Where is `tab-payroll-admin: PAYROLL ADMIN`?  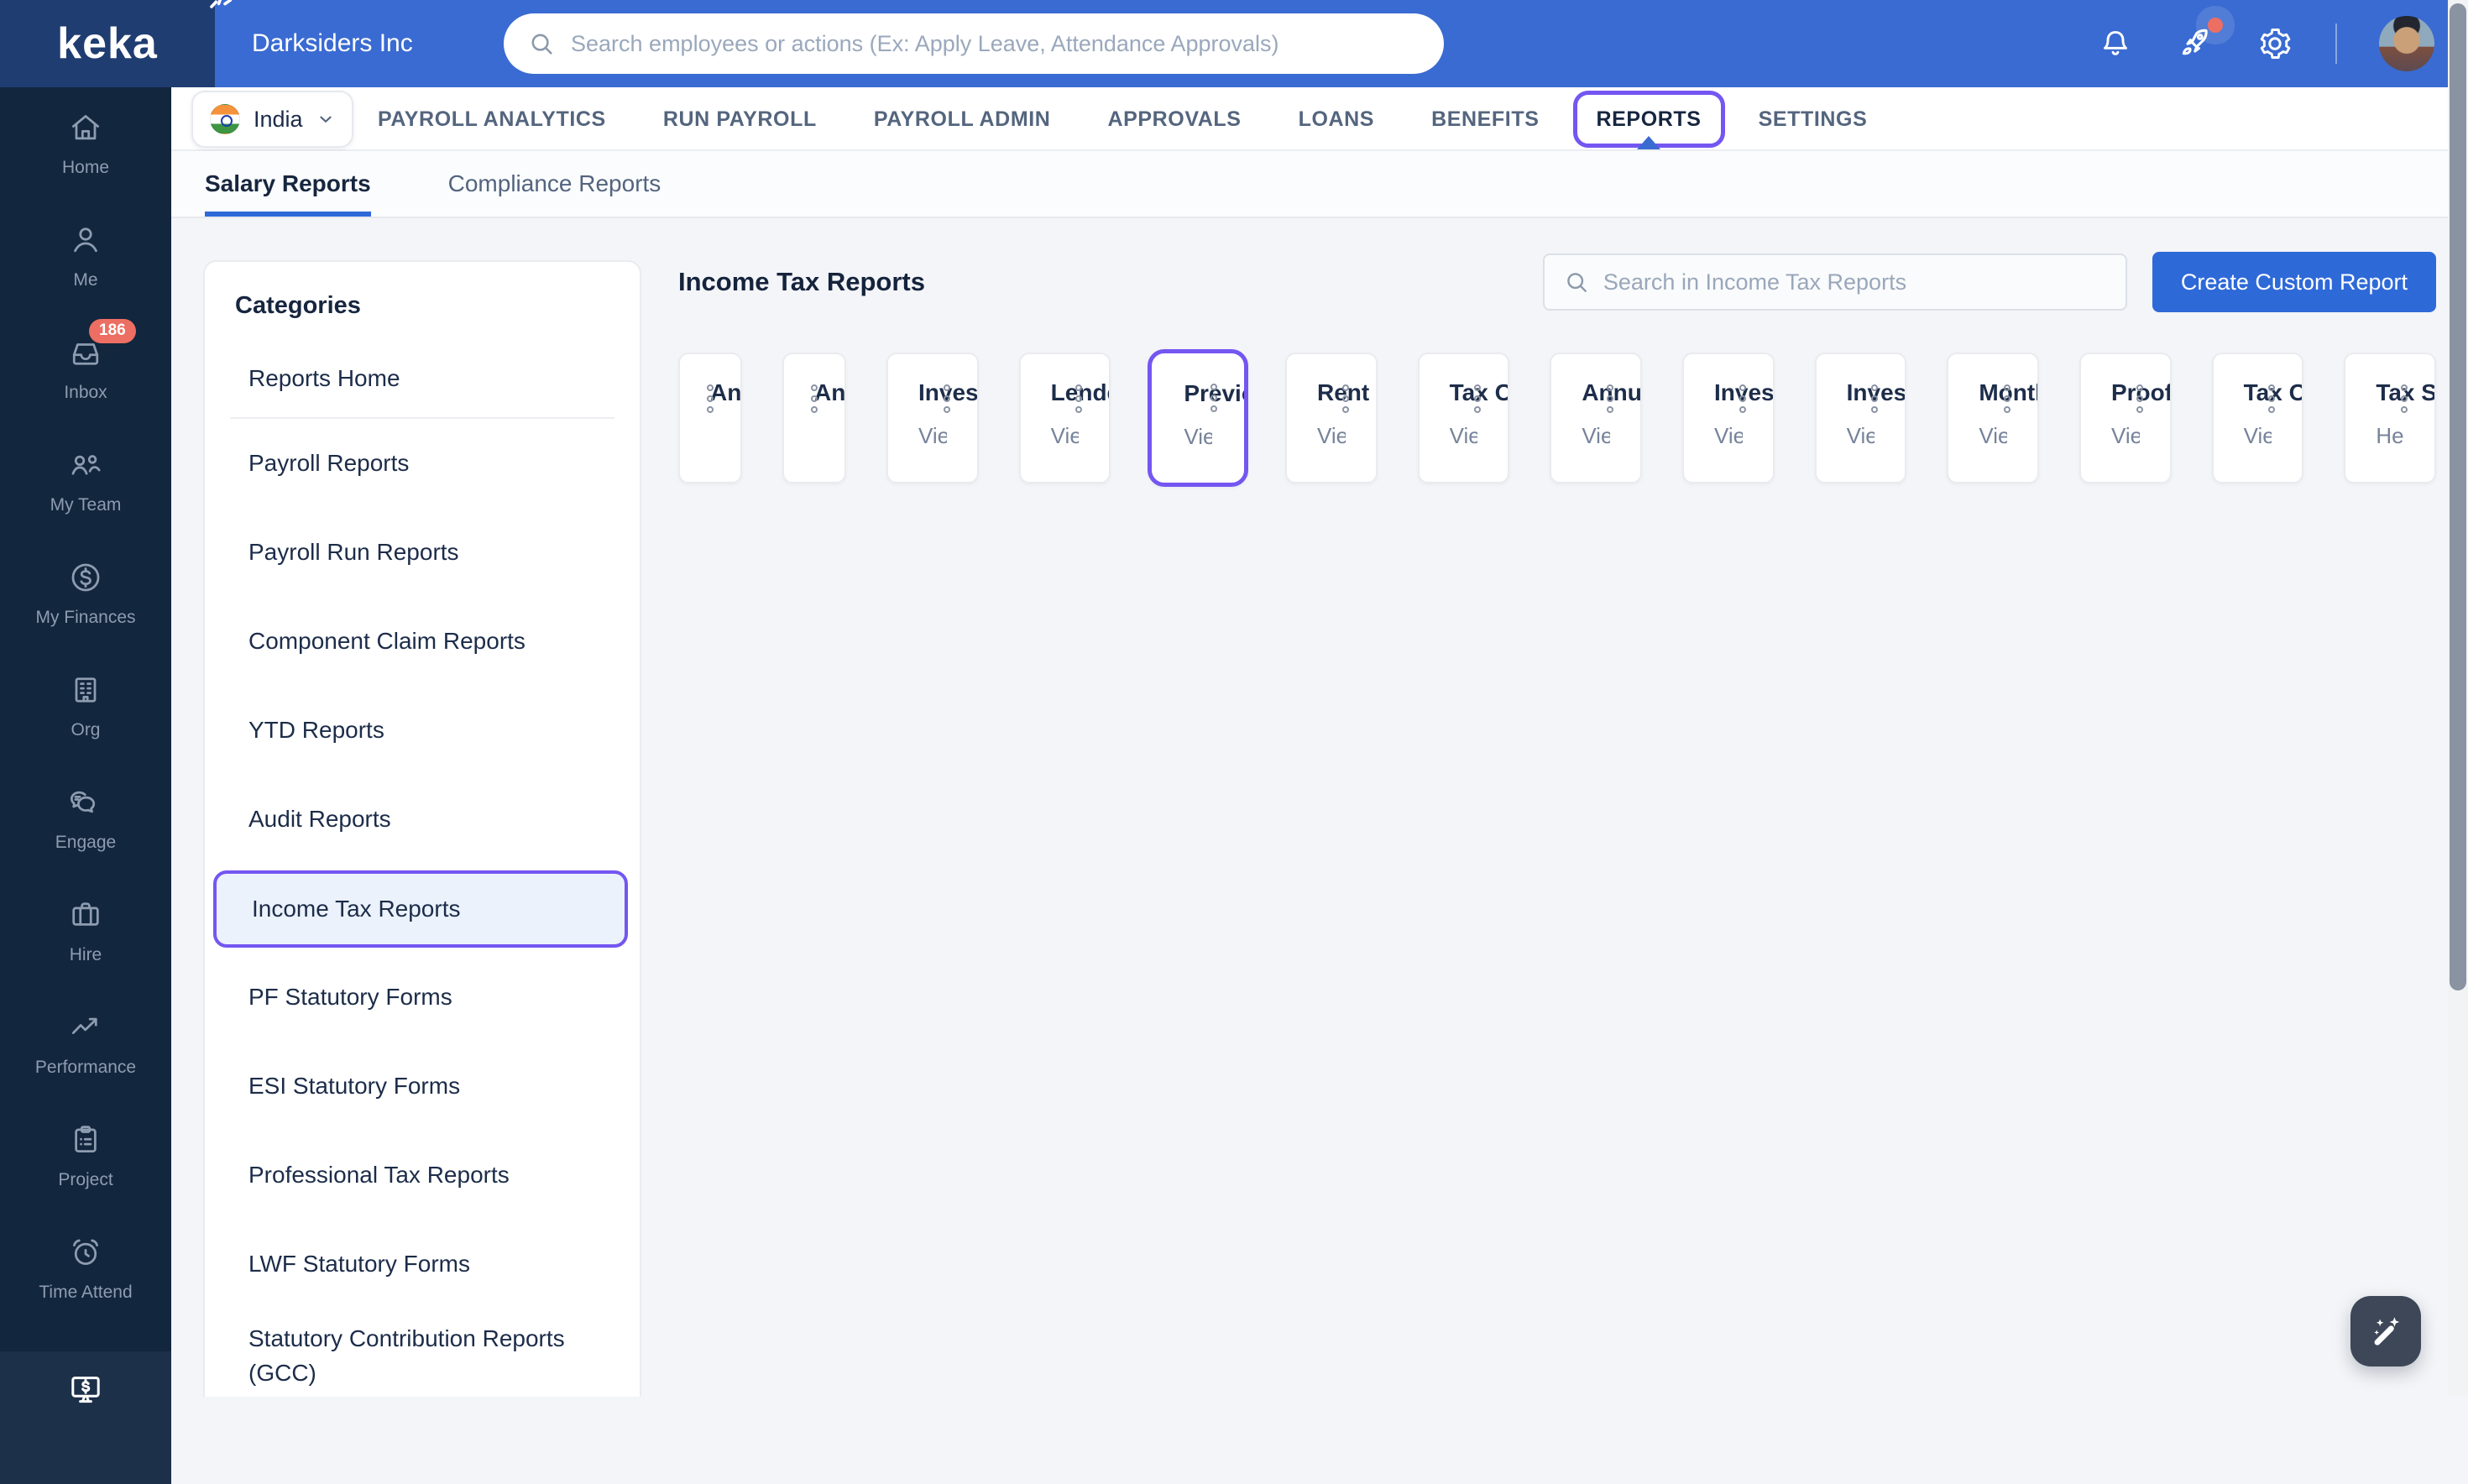
tab-payroll-admin: PAYROLL ADMIN is located at coordinates (962, 119).